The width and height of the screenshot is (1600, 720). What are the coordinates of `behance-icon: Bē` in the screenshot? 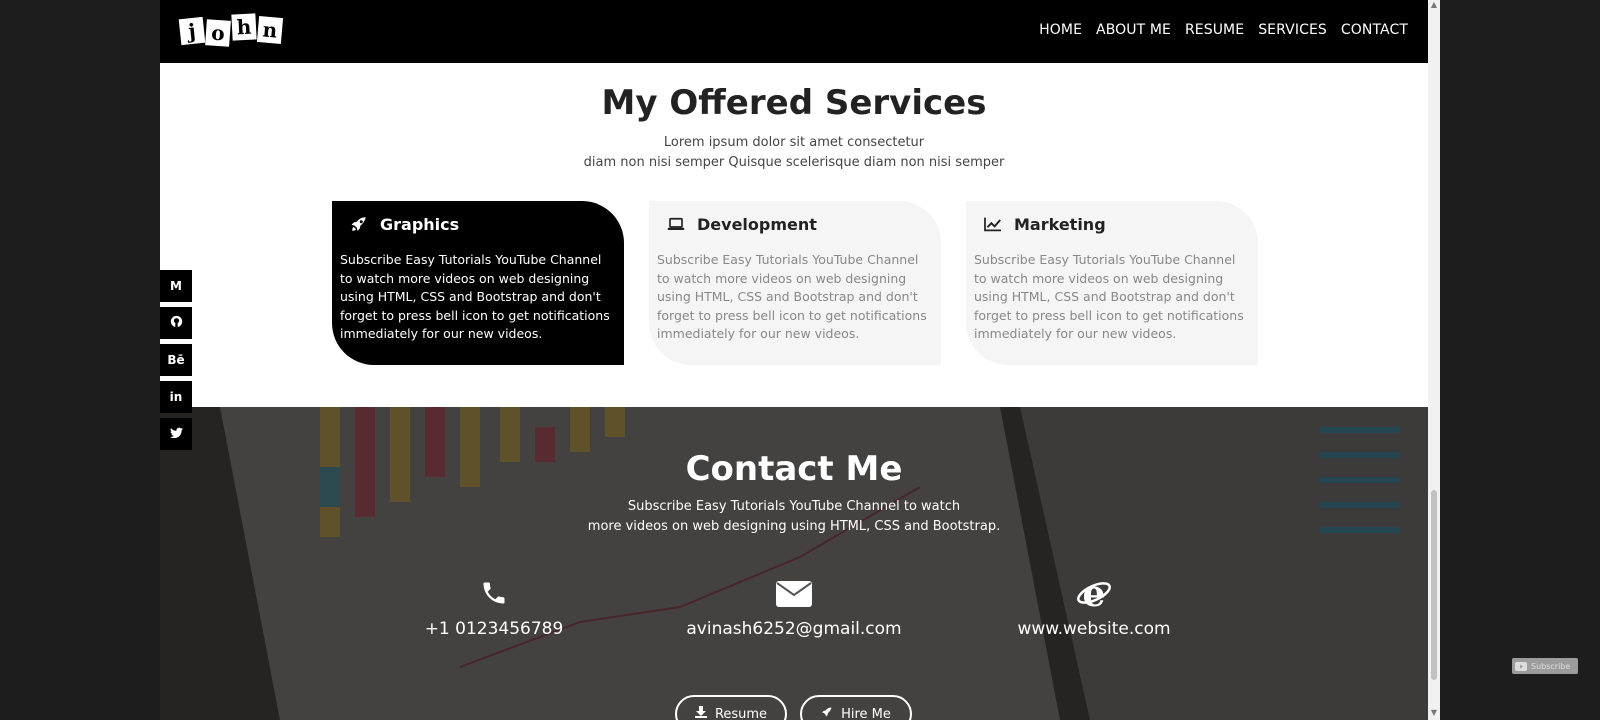 It's located at (176, 360).